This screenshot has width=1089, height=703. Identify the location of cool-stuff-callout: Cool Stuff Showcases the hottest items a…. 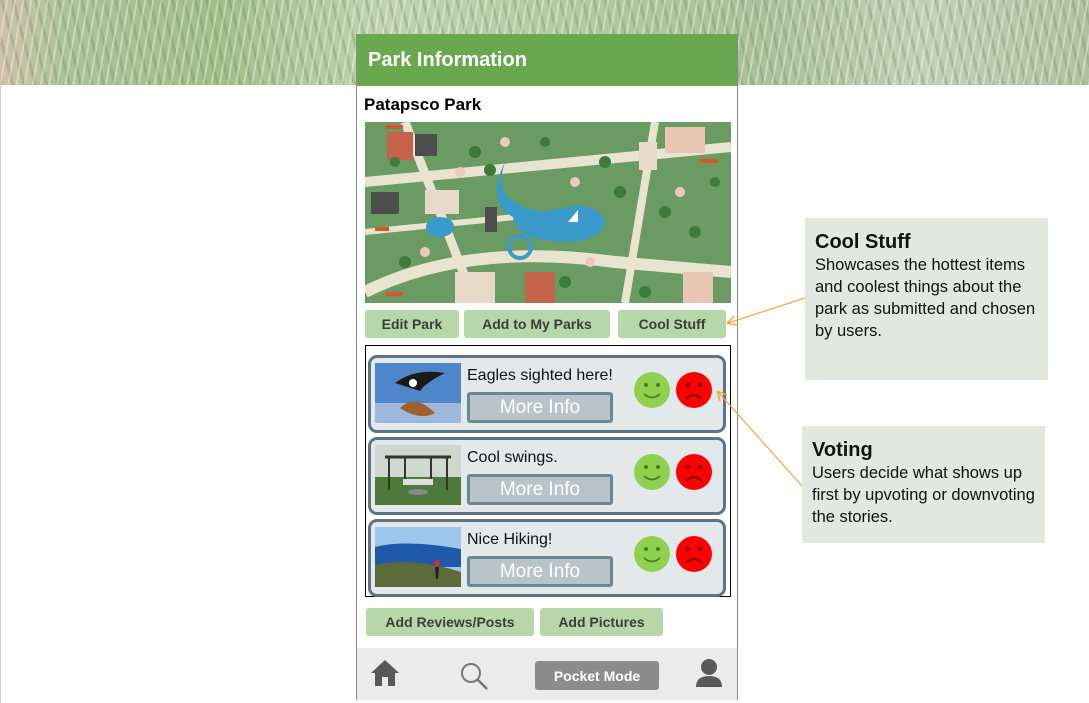
(926, 299).